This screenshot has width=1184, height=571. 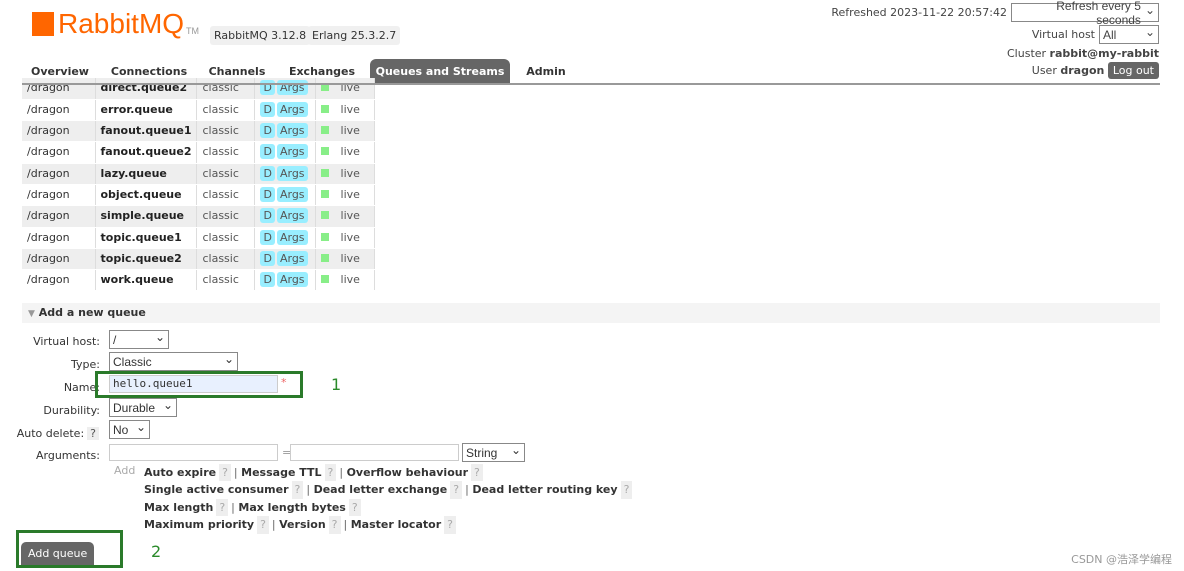 I want to click on refresh-select: Refresh every 5 seconds, so click(x=1085, y=13).